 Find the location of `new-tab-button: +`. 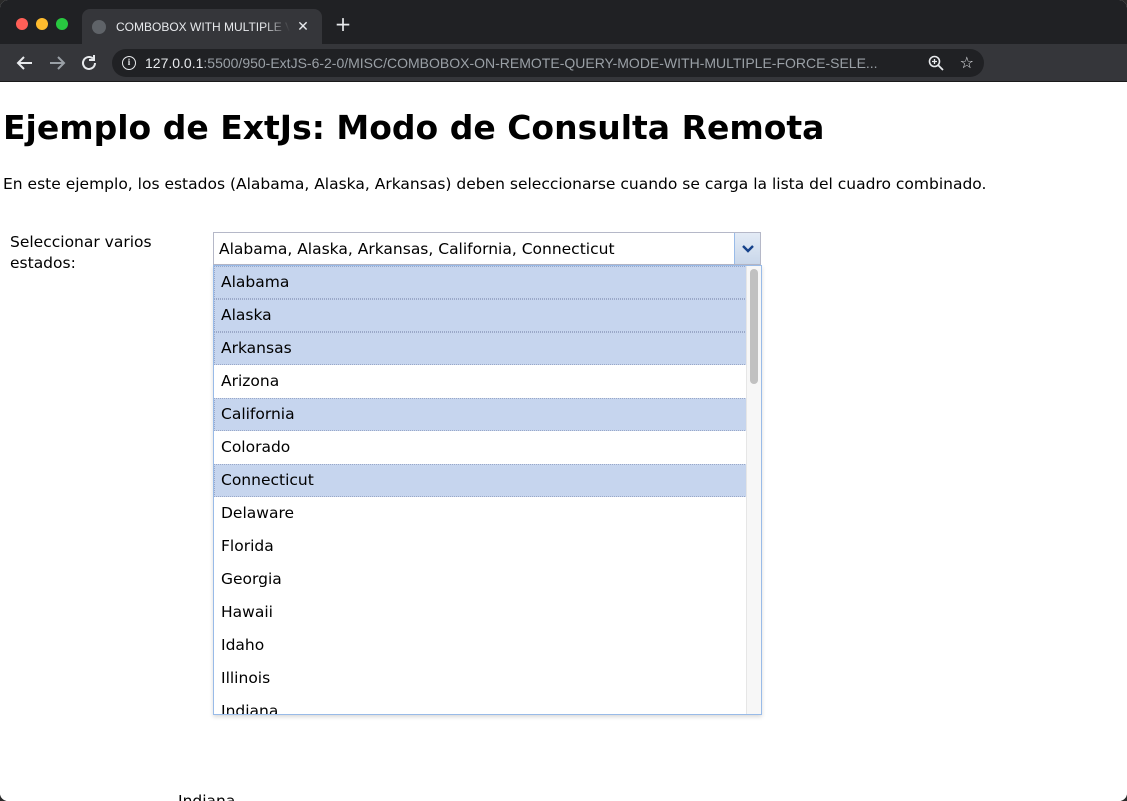

new-tab-button: + is located at coordinates (343, 24).